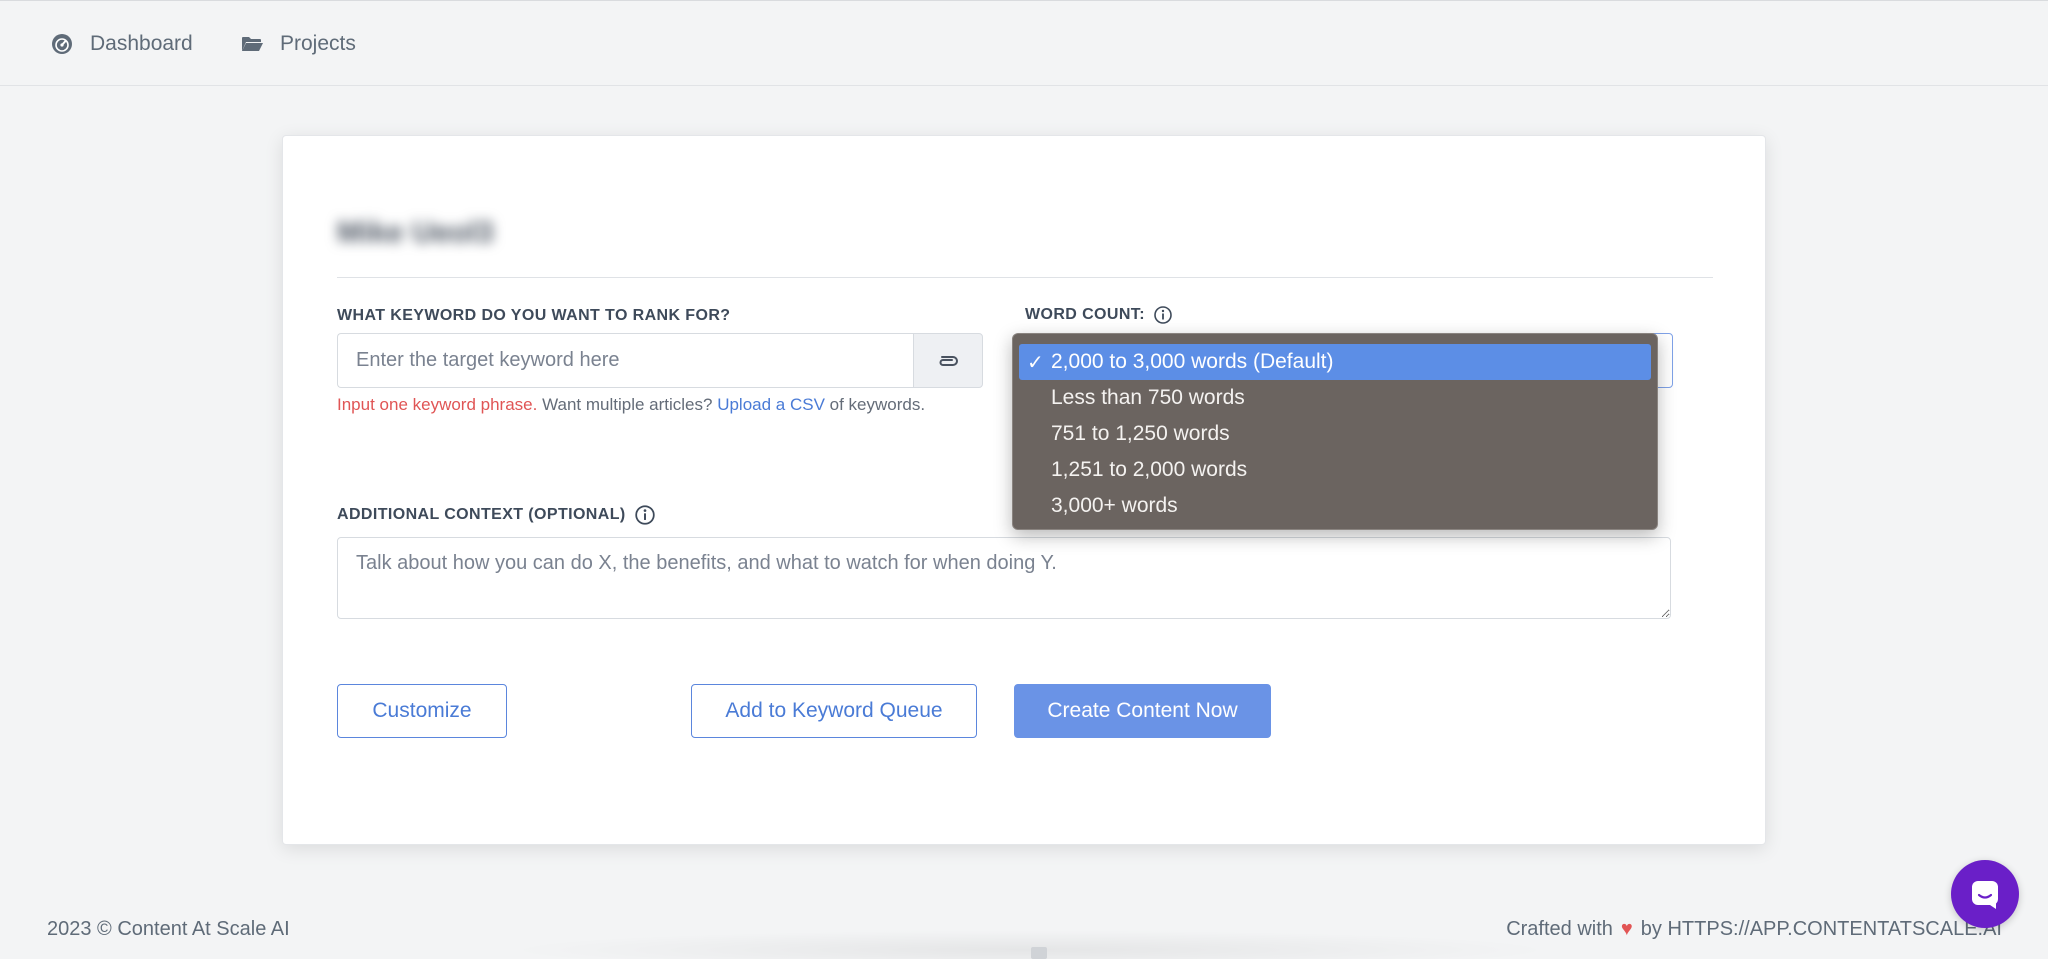 The width and height of the screenshot is (2048, 959). Describe the element at coordinates (141, 43) in the screenshot. I see `nav-dashboard-label: Dashboard` at that location.